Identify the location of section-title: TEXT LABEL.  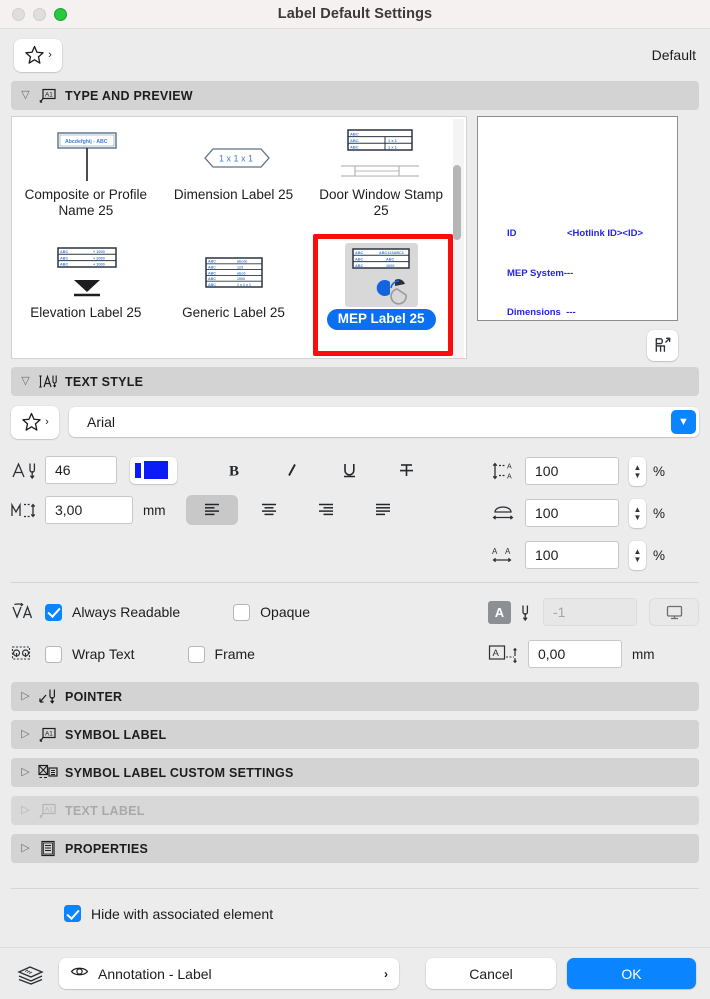
(105, 810).